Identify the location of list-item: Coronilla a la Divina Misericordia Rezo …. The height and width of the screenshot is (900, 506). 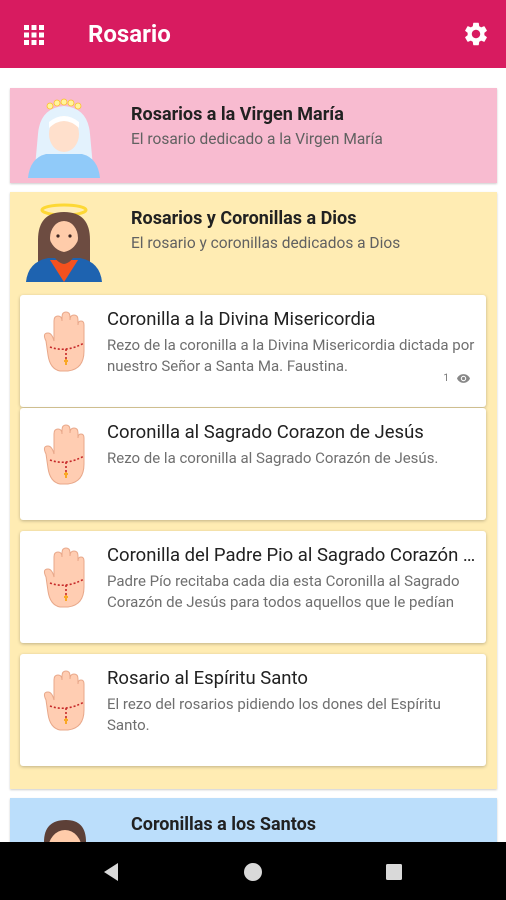
(253, 351).